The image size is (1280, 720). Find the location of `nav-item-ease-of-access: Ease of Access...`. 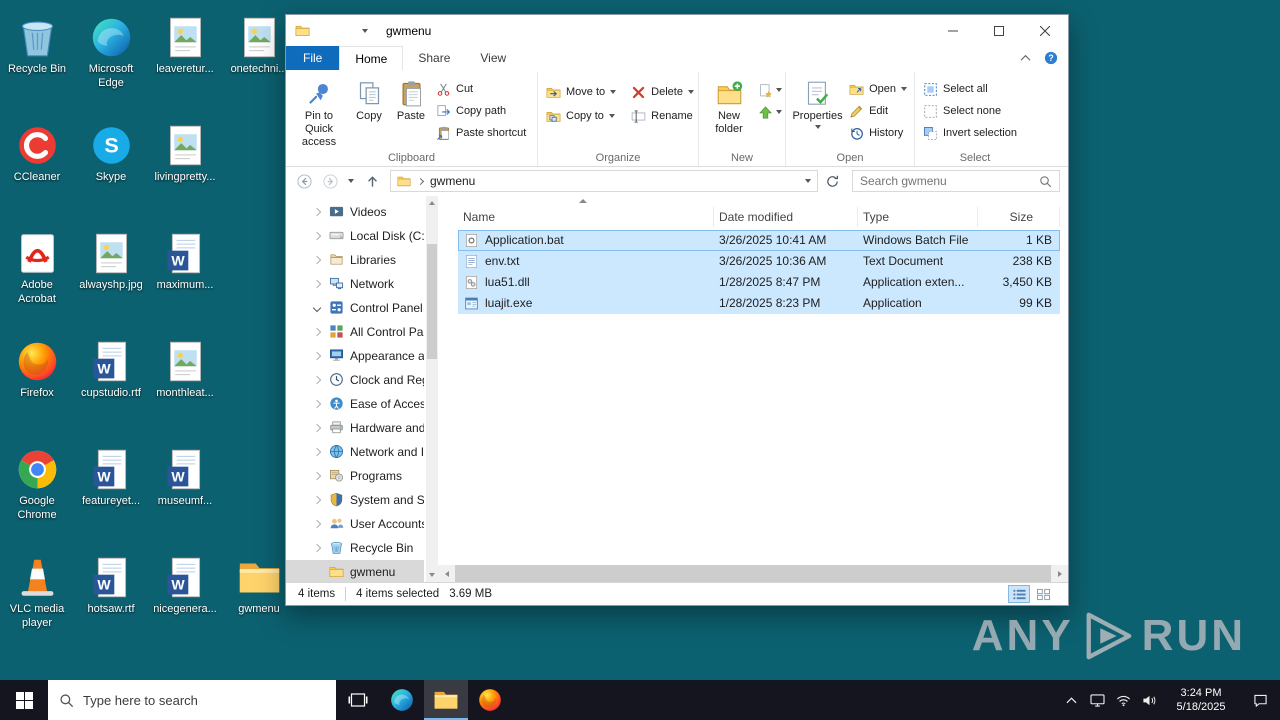

nav-item-ease-of-access: Ease of Access... is located at coordinates (355, 404).